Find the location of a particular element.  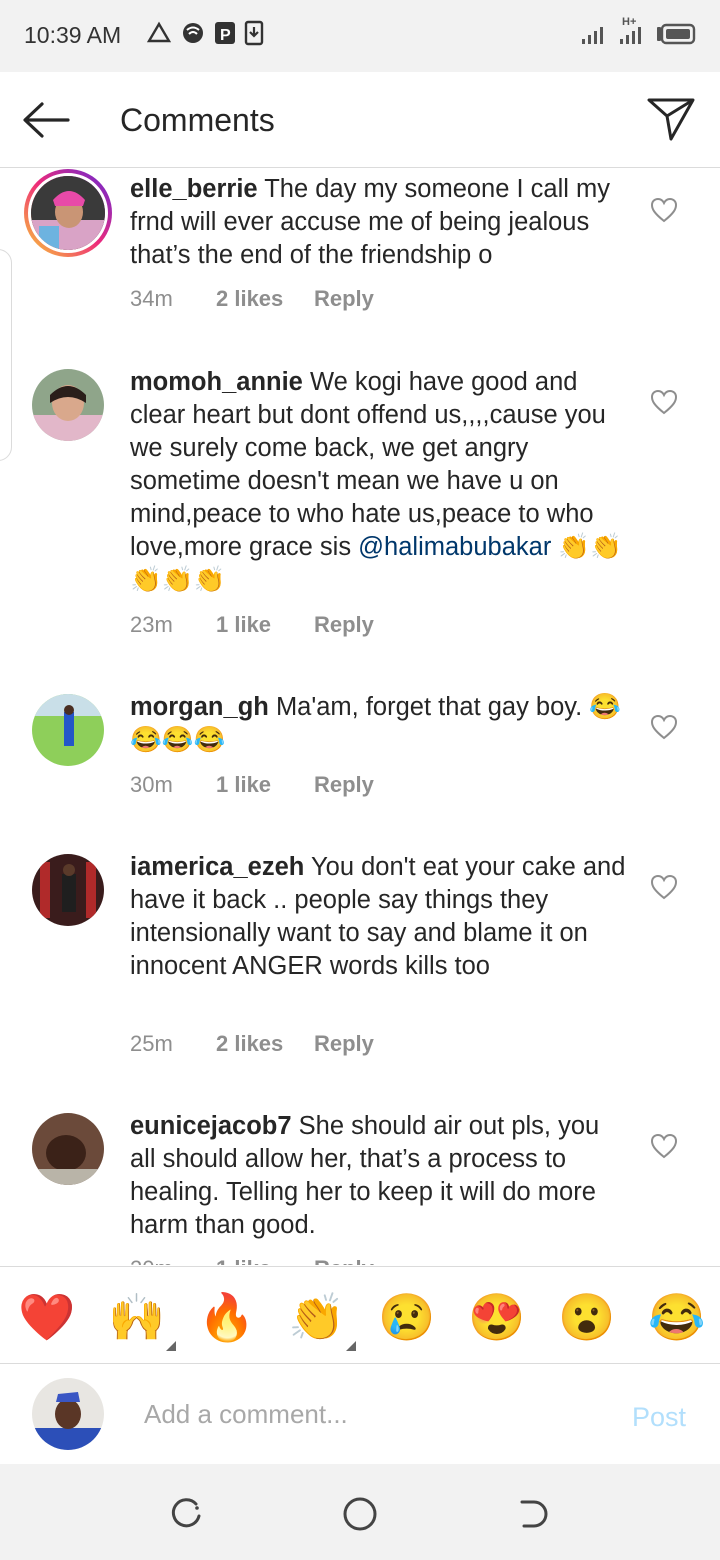

recent-apps-button is located at coordinates (186, 1514).